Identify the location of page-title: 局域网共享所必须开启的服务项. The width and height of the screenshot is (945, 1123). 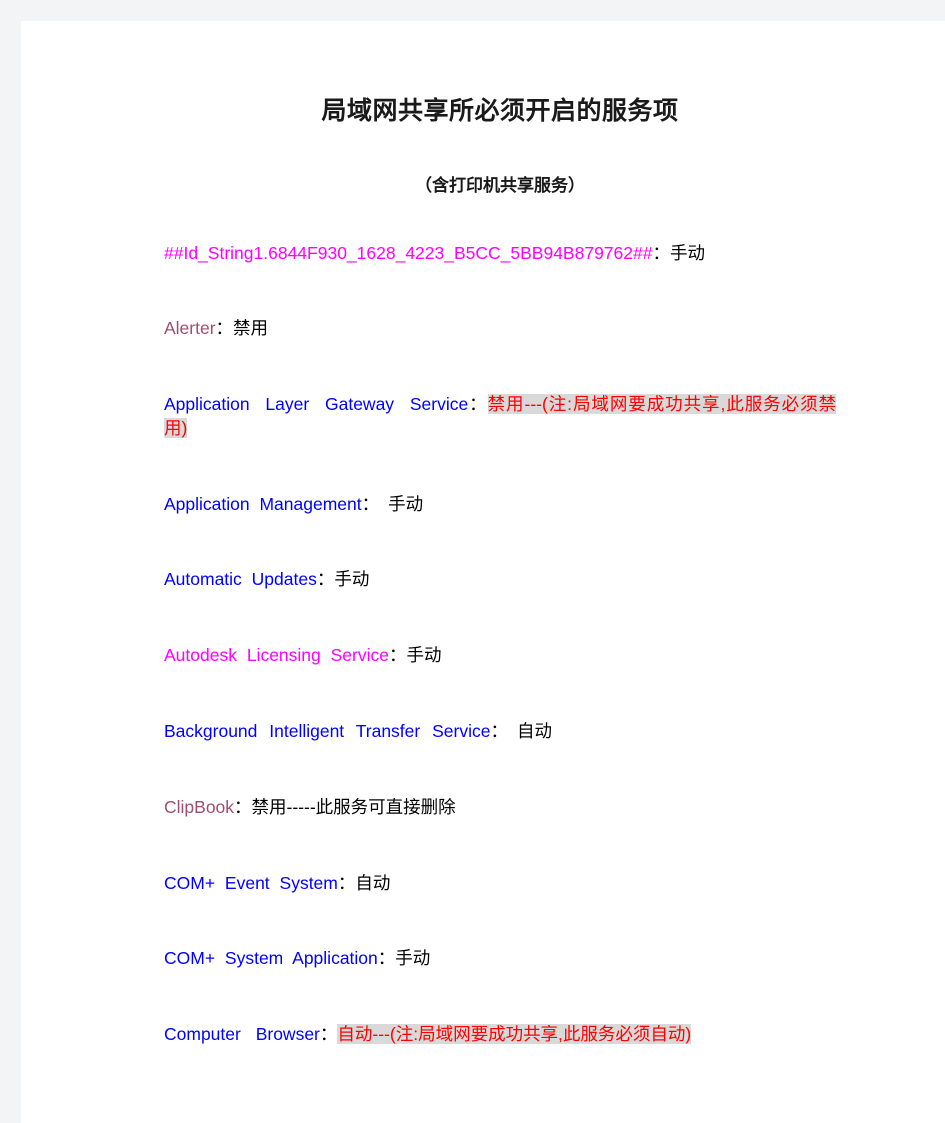
(500, 111).